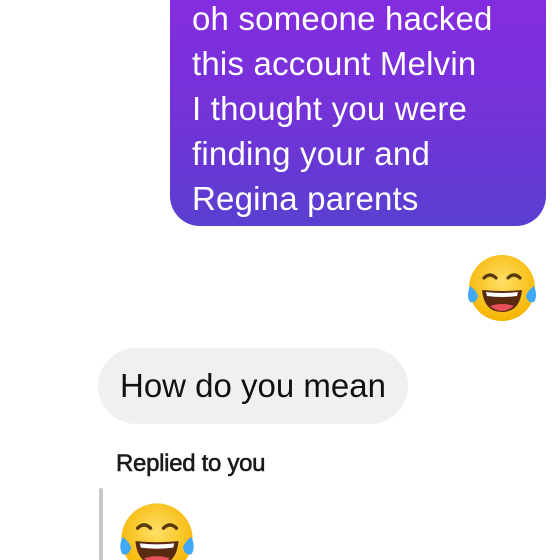  I want to click on reply-quote-bar, so click(101, 524).